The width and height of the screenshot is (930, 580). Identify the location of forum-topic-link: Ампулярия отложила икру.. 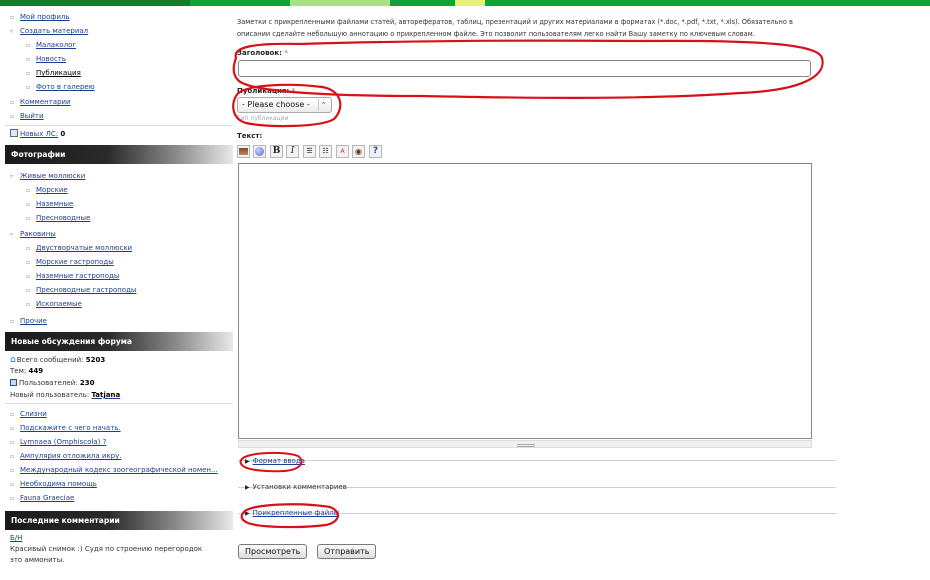
(70, 456).